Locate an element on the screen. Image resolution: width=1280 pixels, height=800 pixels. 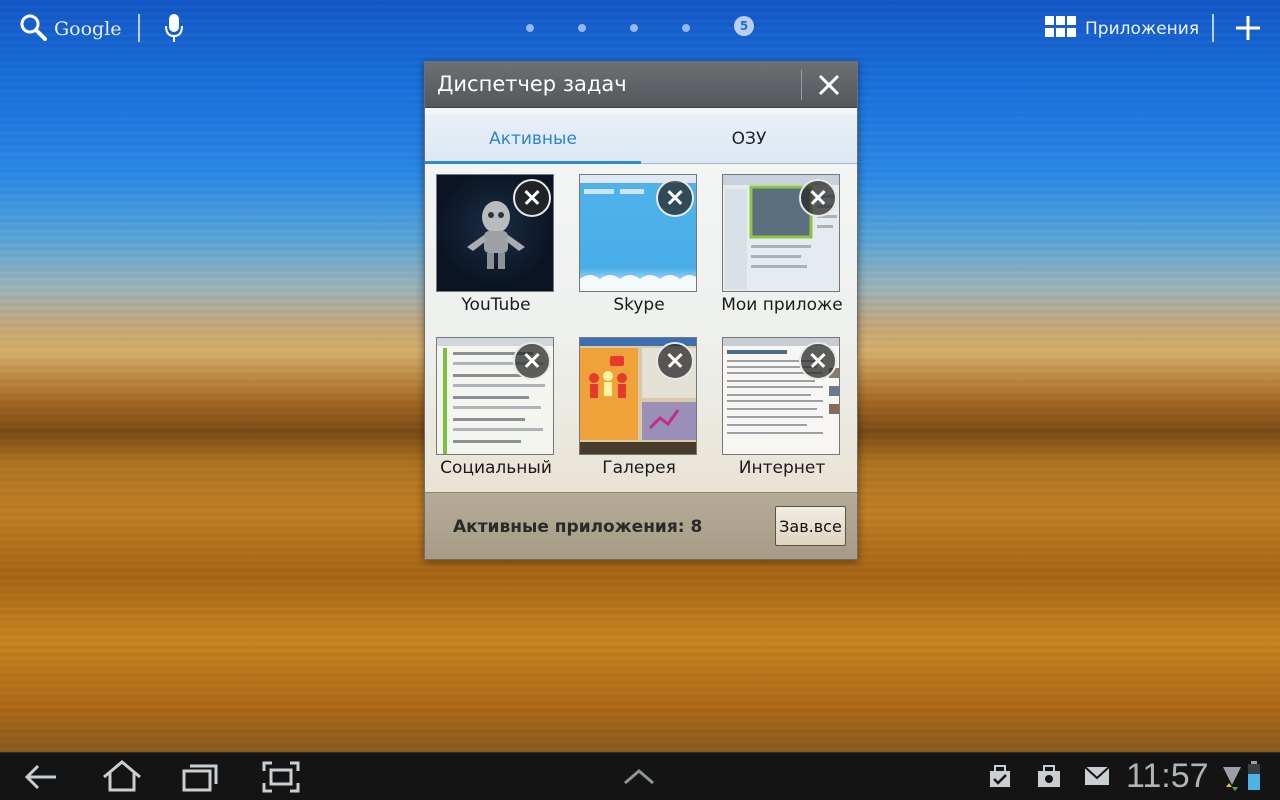
screenshot-icon is located at coordinates (281, 777).